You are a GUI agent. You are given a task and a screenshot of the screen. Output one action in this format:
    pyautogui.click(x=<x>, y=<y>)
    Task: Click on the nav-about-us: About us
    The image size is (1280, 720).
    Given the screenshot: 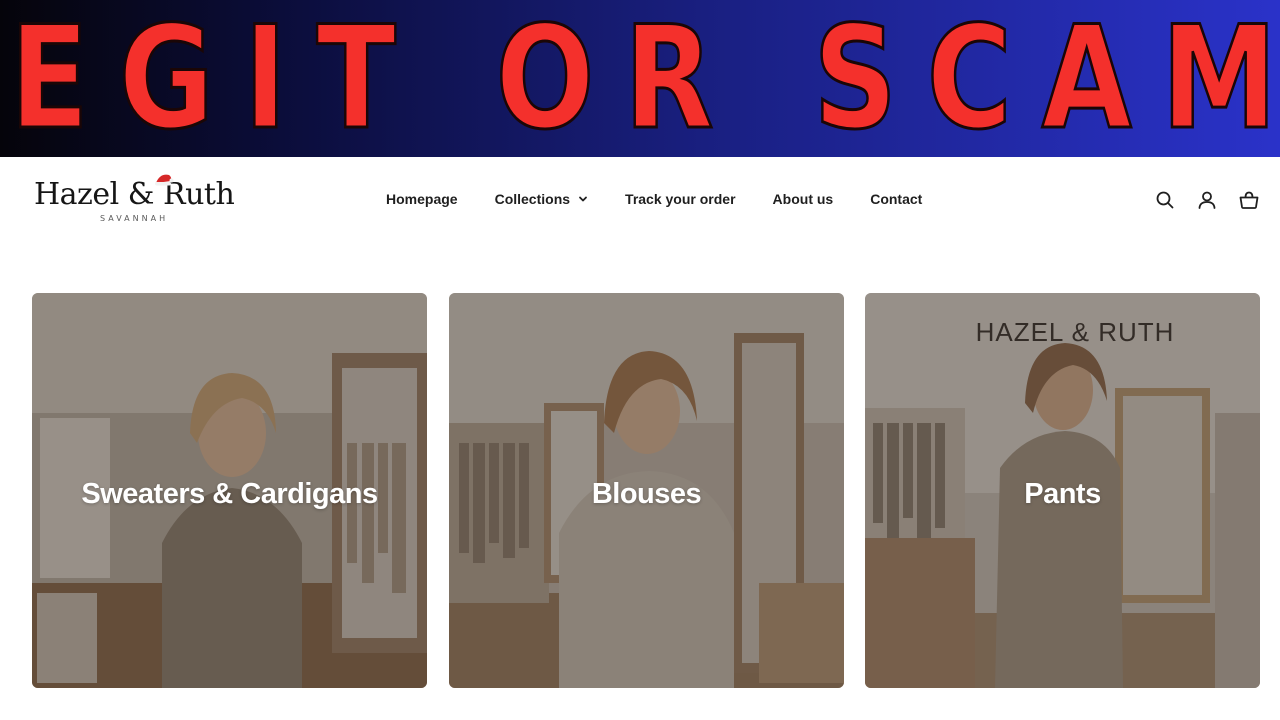 What is the action you would take?
    pyautogui.click(x=803, y=199)
    